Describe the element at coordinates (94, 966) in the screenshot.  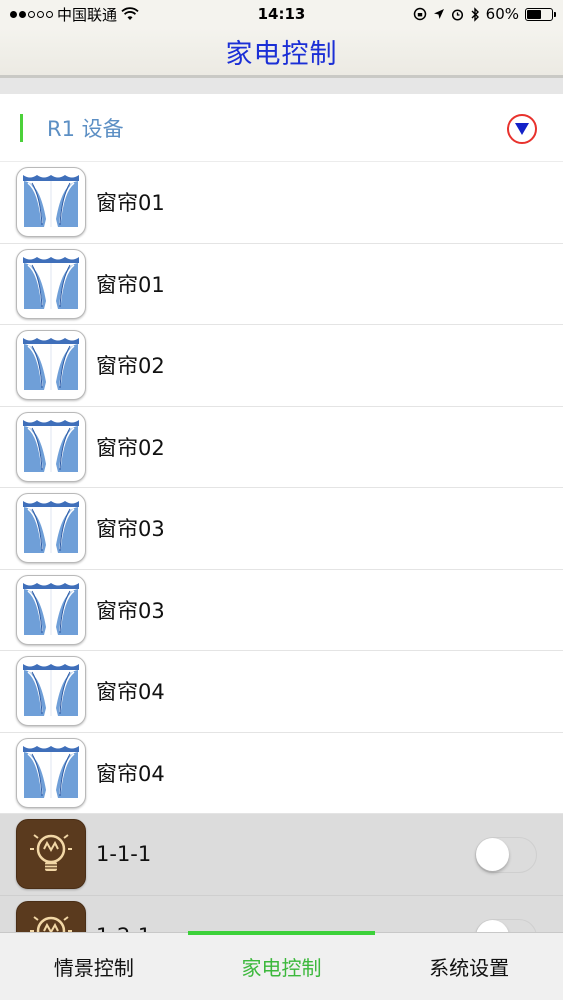
I see `tab-scene-control: 情景控制` at that location.